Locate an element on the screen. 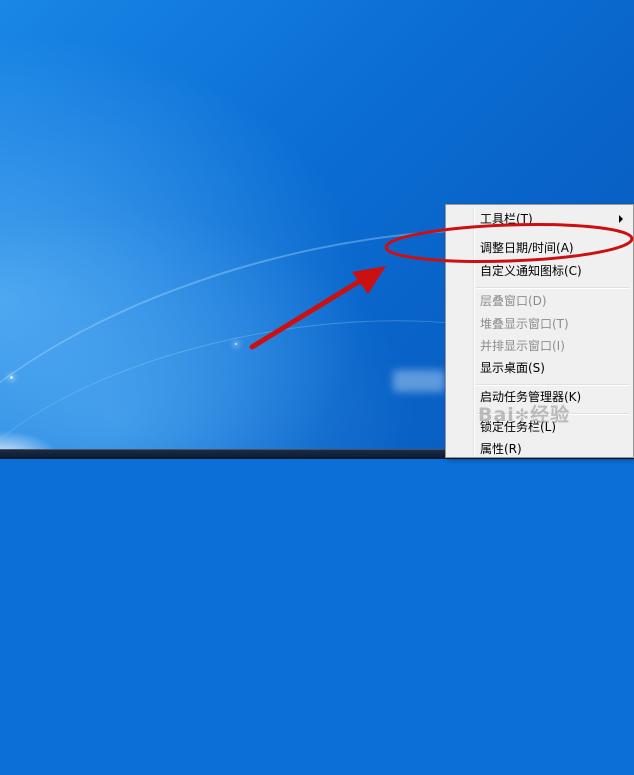  pointer-arrow-shaft is located at coordinates (310, 311).